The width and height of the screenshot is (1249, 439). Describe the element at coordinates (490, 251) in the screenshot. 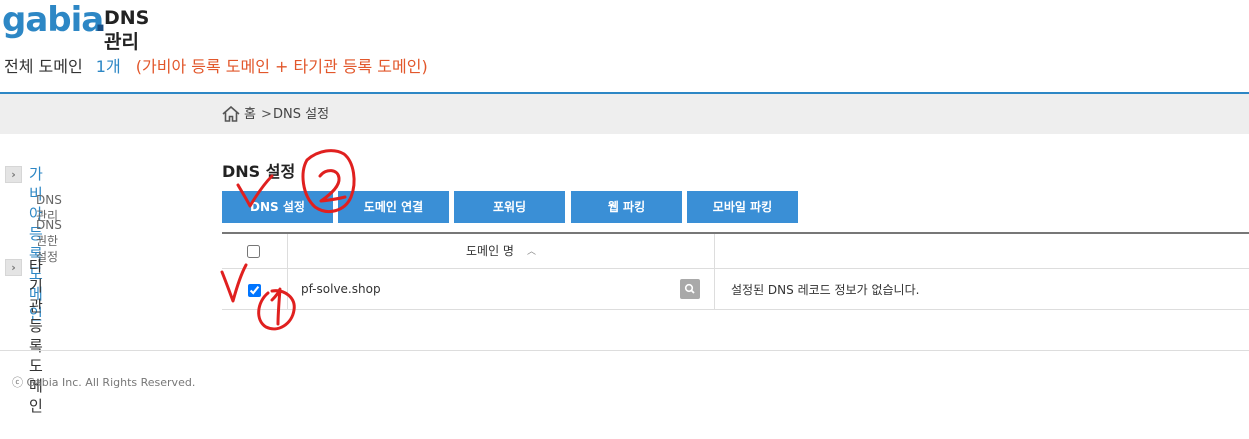

I see `column-header-domain: 도메인 명` at that location.